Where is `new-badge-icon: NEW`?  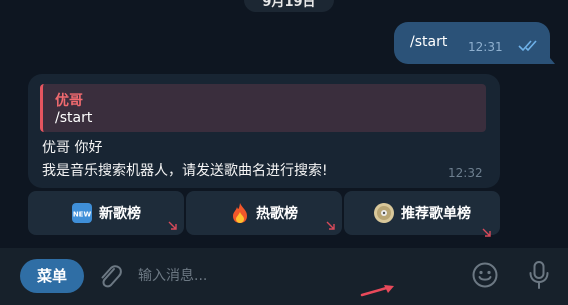
new-badge-icon: NEW is located at coordinates (82, 213).